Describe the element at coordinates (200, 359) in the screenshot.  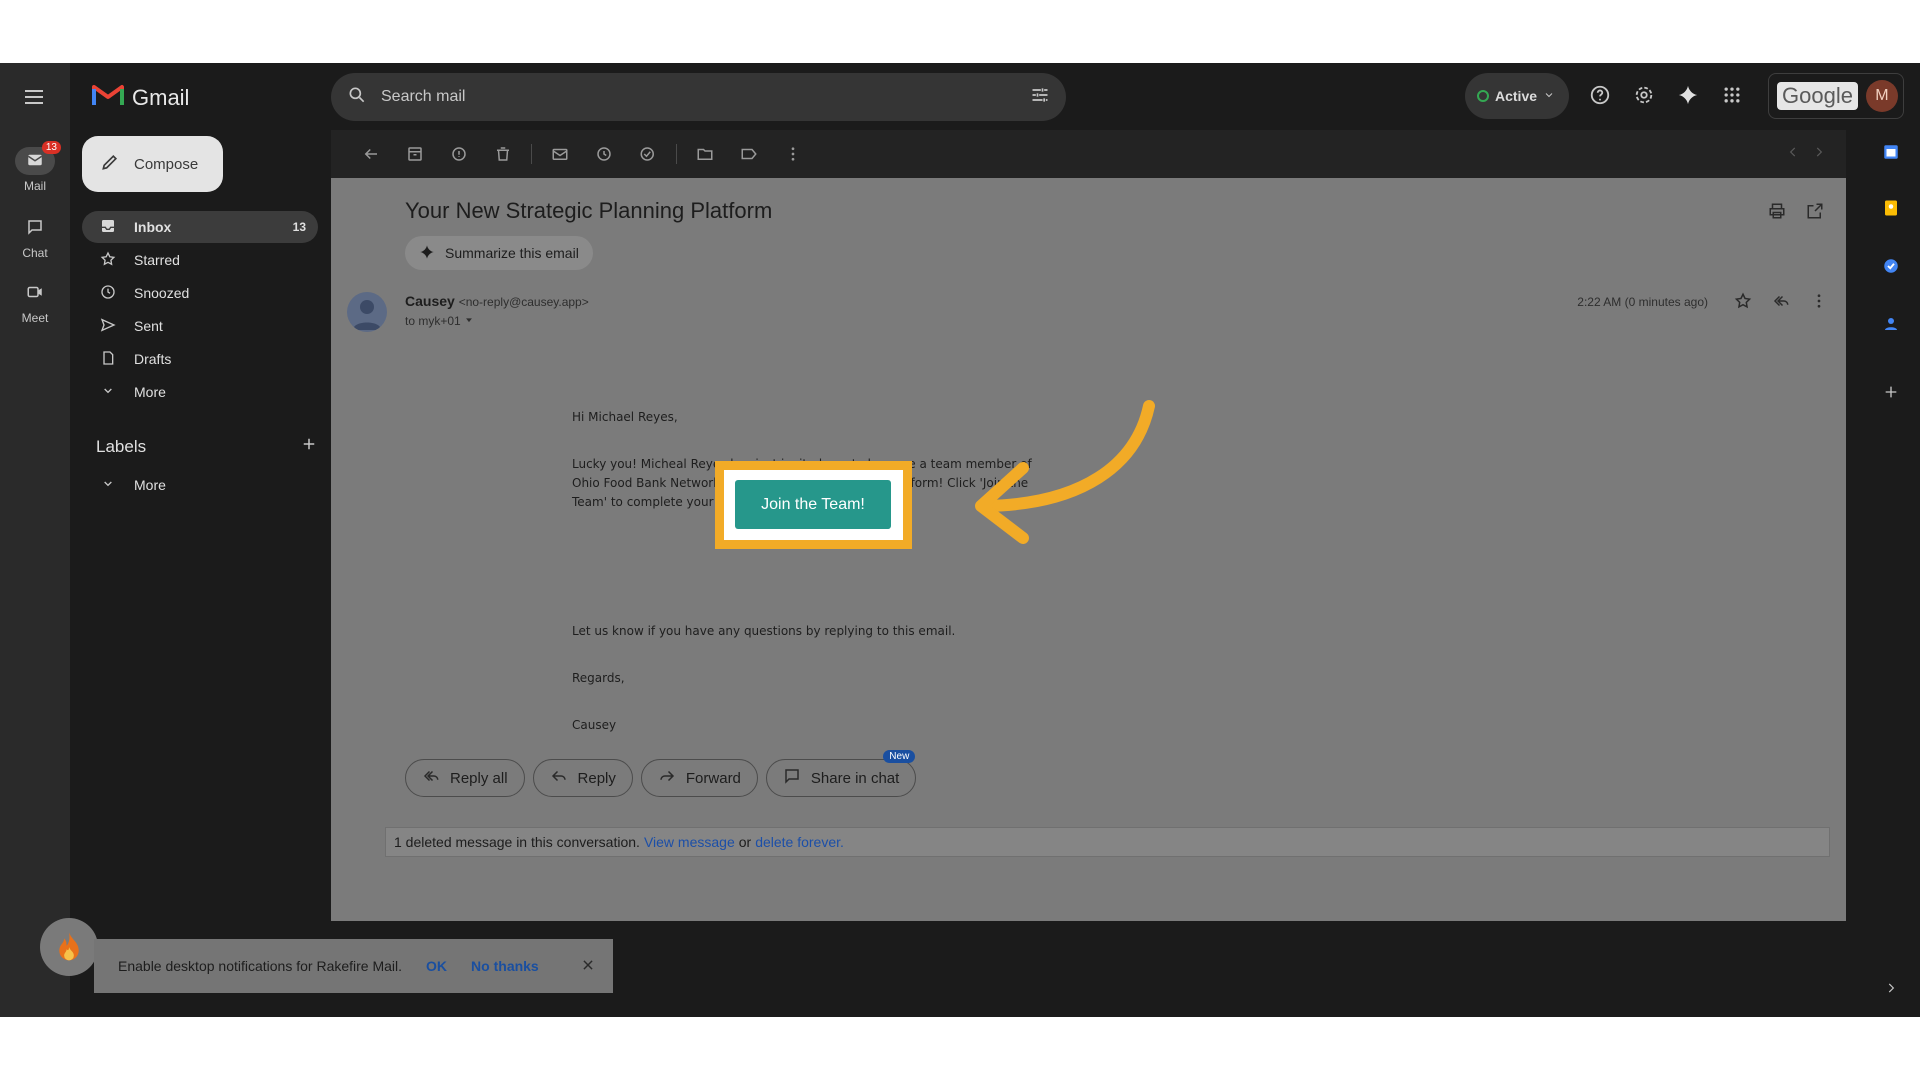
I see `nav-item-drafts: Drafts` at that location.